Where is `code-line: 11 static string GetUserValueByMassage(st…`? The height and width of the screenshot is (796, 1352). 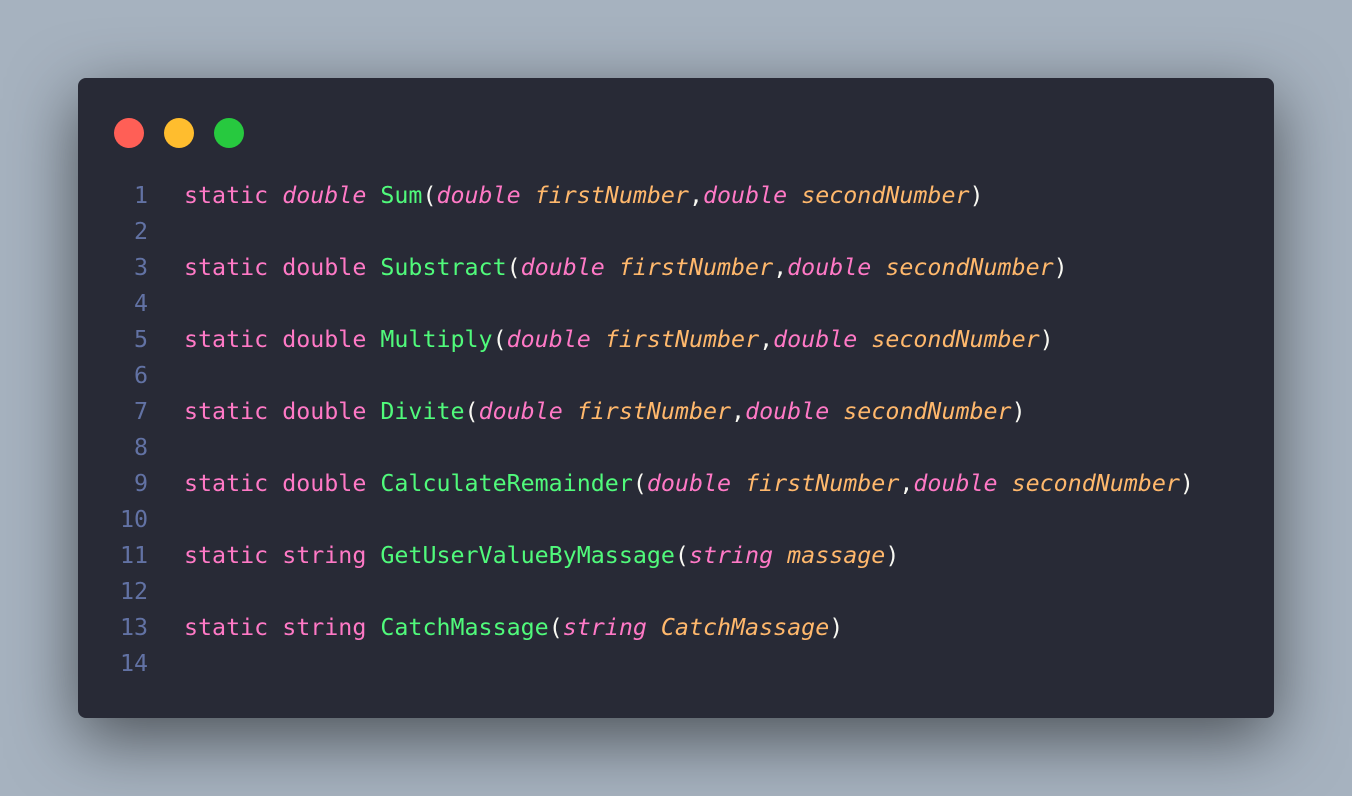
code-line: 11 static string GetUserValueByMassage(st… is located at coordinates (676, 556).